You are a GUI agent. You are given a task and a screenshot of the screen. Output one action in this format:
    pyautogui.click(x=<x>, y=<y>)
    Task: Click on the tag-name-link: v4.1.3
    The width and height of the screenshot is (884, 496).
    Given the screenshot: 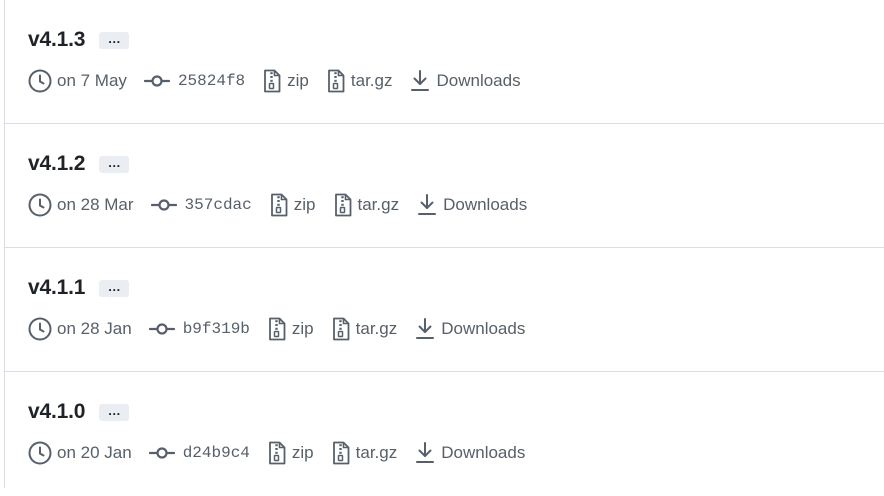 What is the action you would take?
    pyautogui.click(x=56, y=40)
    